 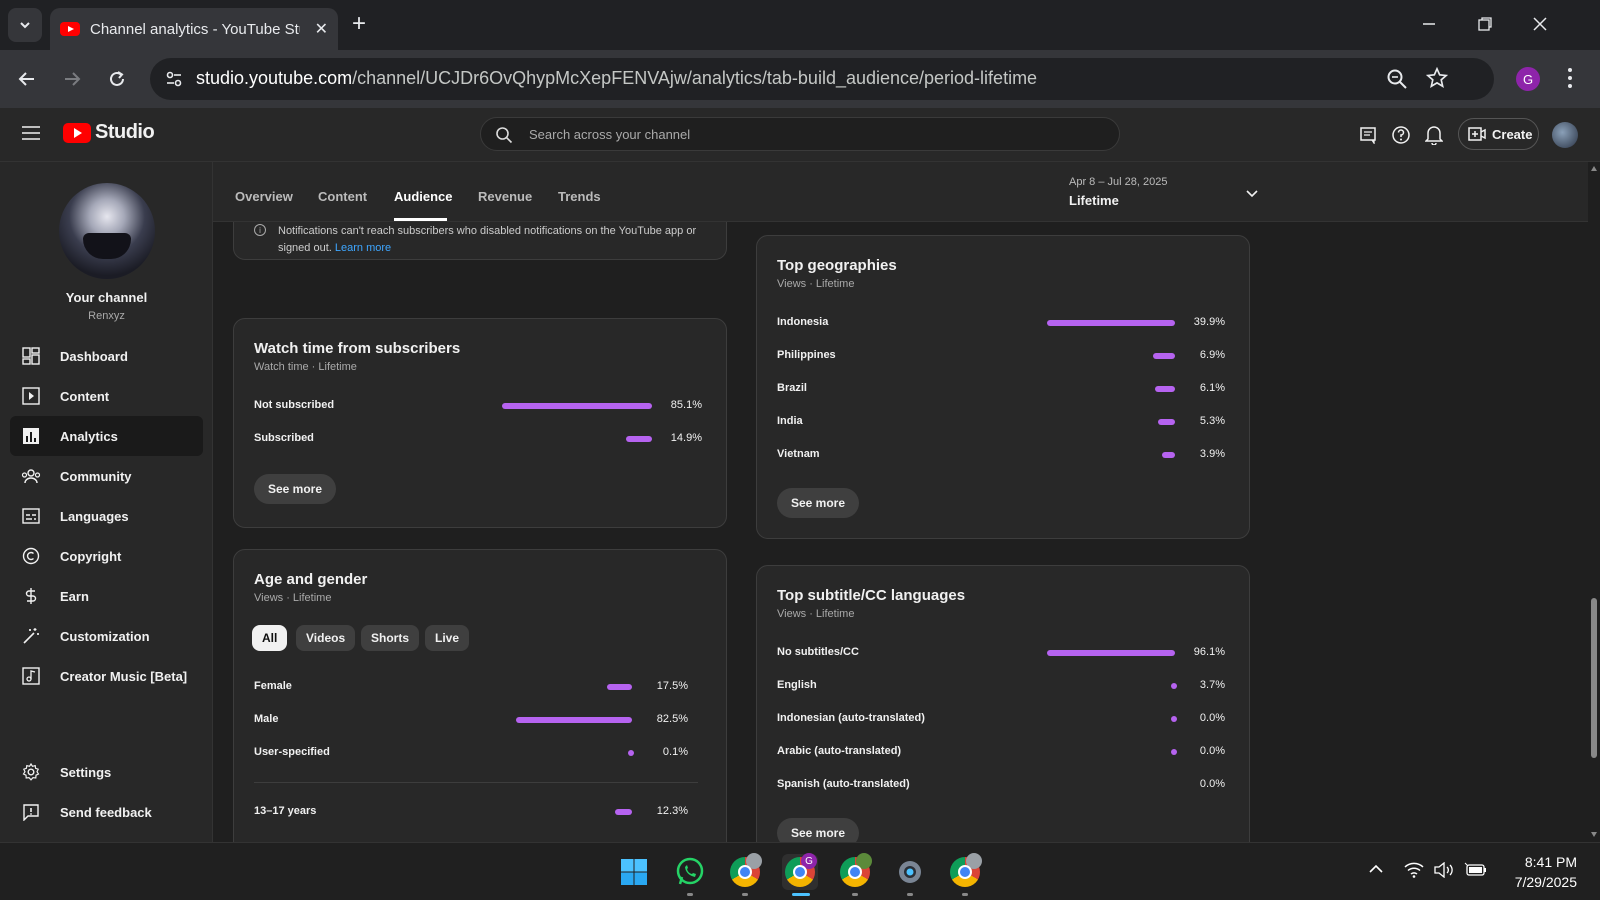 I want to click on back-button, so click(x=27, y=79).